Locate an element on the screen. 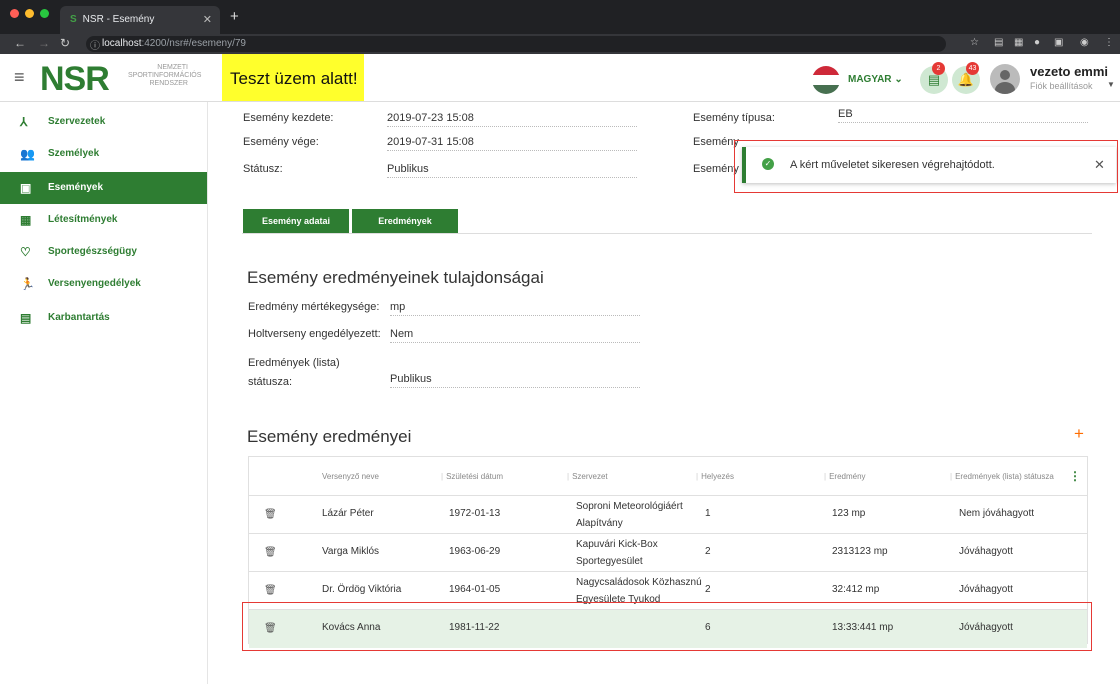 The height and width of the screenshot is (684, 1120). new-tab-icon: + is located at coordinates (234, 16).